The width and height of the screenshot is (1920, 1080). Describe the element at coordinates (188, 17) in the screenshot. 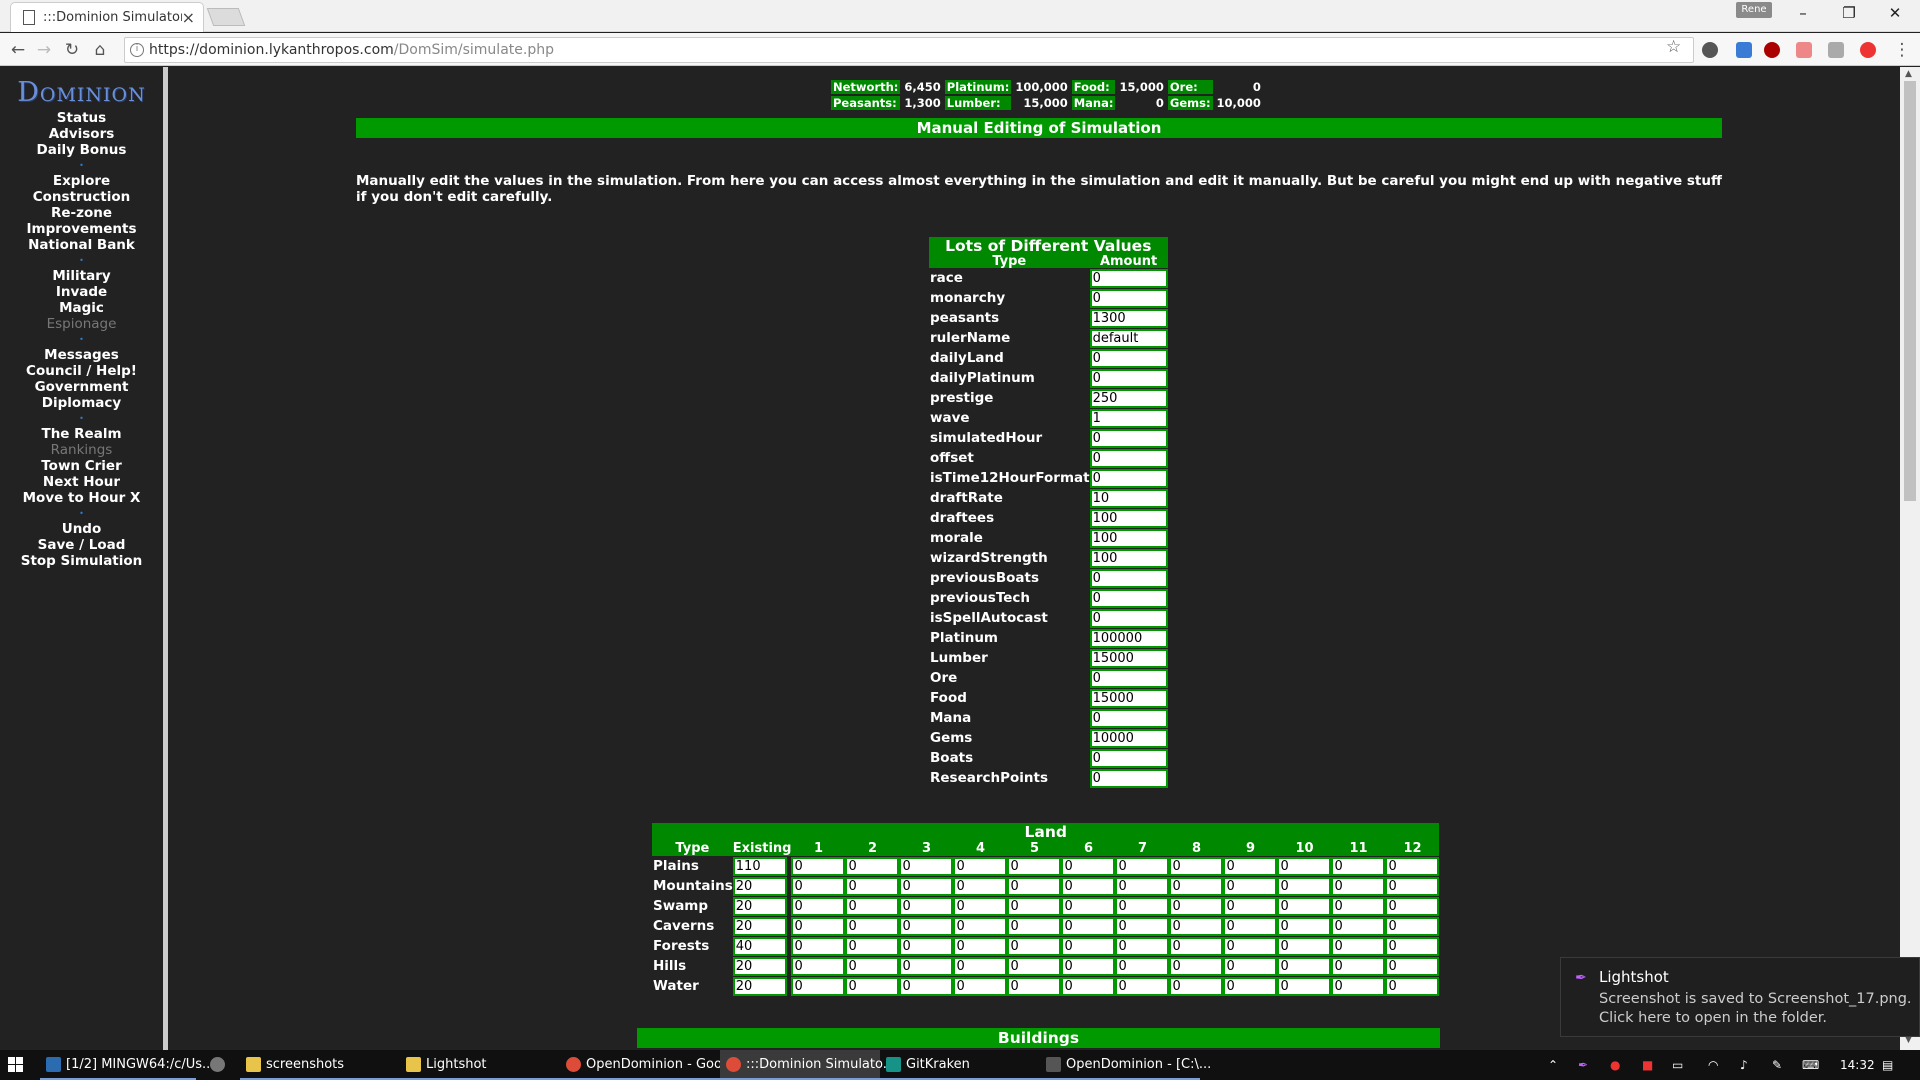

I see `tab-close-icon: ×` at that location.